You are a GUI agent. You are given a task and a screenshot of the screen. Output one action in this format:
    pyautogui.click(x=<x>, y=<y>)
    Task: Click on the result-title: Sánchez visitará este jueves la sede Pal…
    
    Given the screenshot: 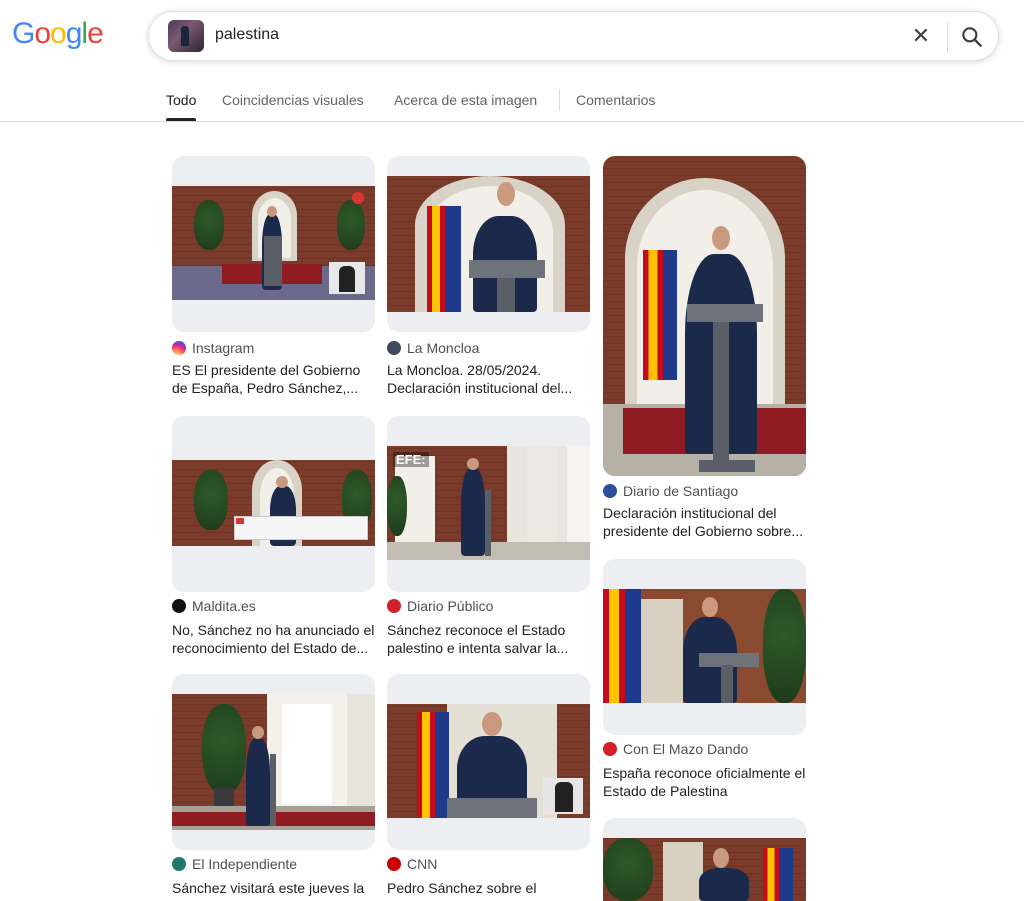 What is the action you would take?
    pyautogui.click(x=273, y=890)
    